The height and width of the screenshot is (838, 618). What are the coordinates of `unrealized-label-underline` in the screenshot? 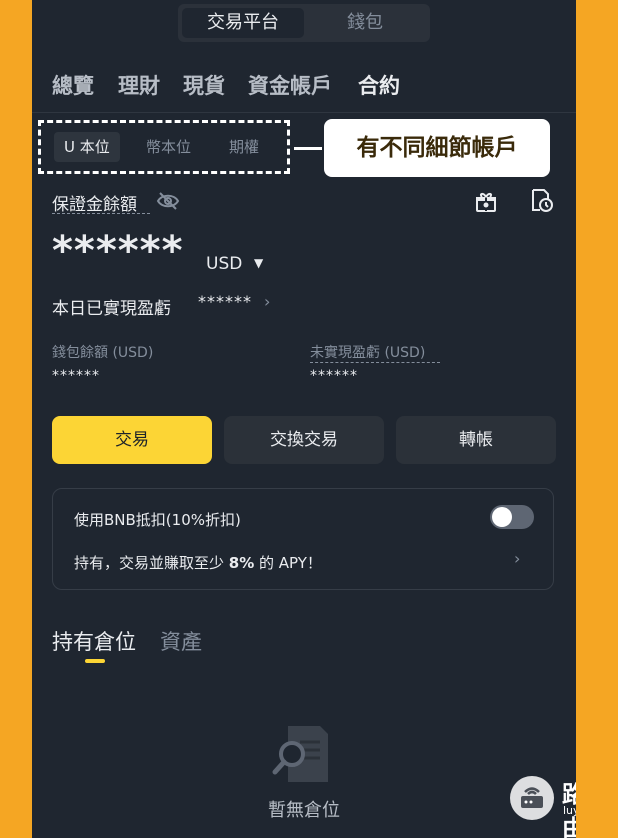 It's located at (375, 362).